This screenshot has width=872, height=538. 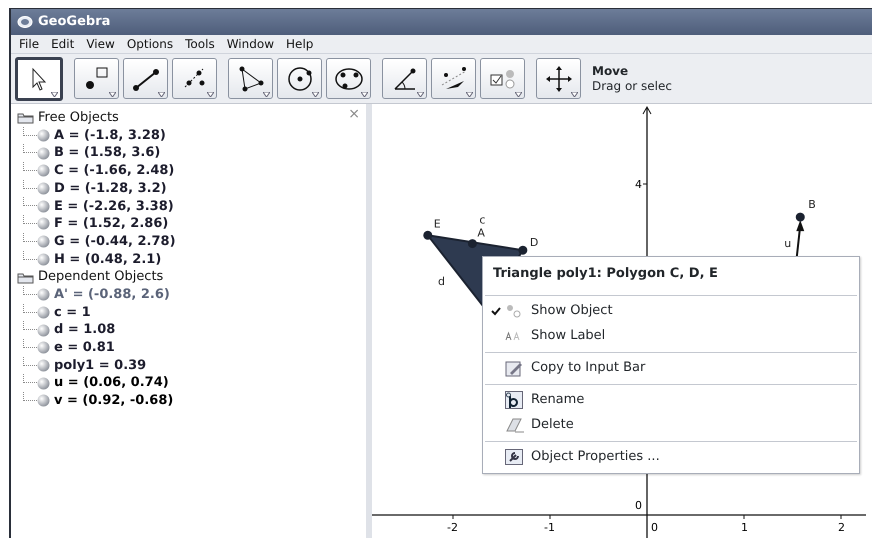 I want to click on folder-label: Free Objects, so click(x=78, y=118).